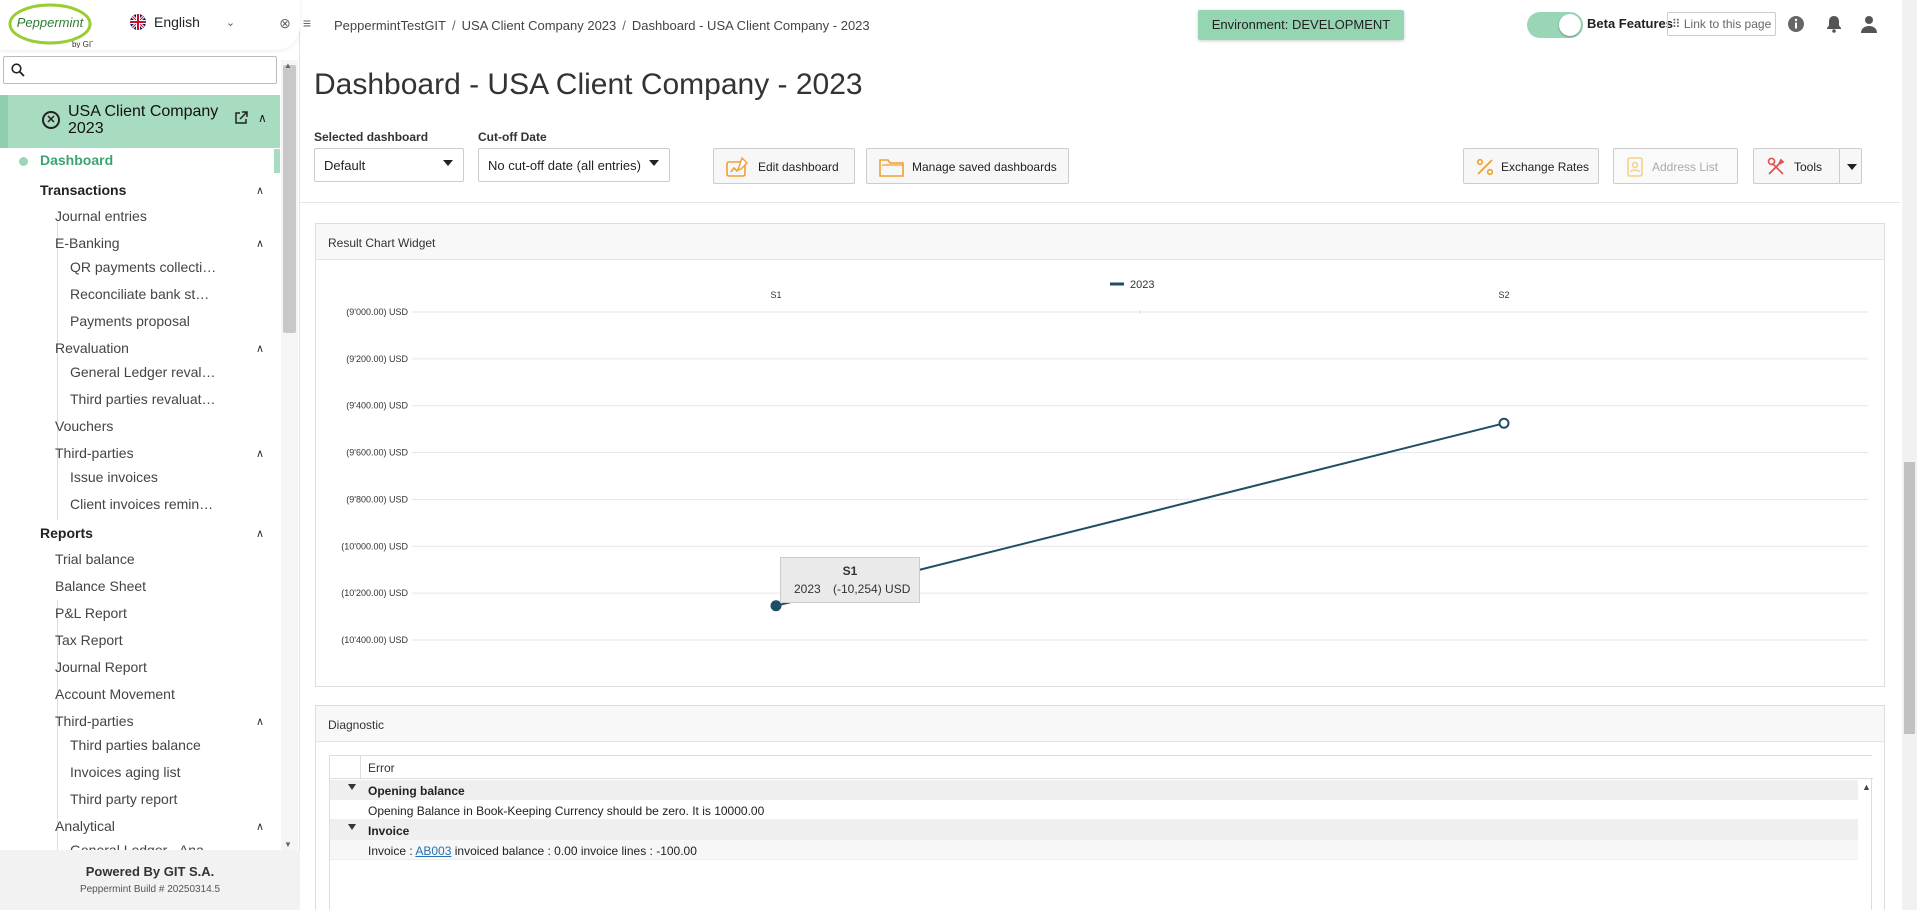  What do you see at coordinates (114, 477) in the screenshot?
I see `sidebar-item-issue-invoices: Issue invoices` at bounding box center [114, 477].